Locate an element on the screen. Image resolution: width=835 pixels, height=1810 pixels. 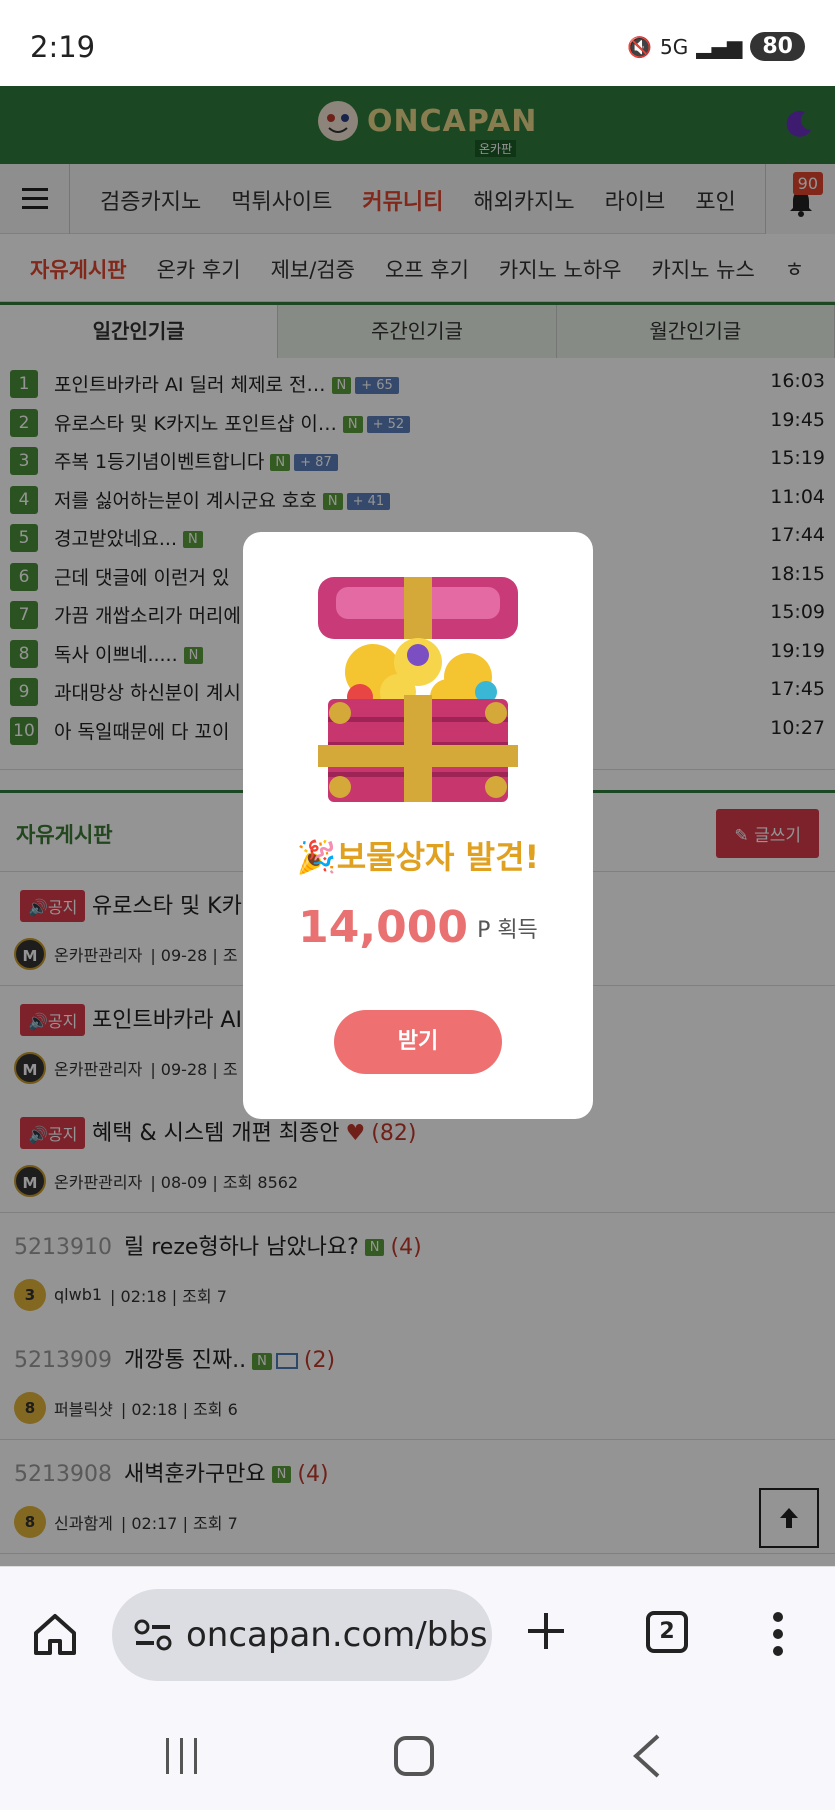
url-text: oncapan.com/bbs is located at coordinates (337, 1635).